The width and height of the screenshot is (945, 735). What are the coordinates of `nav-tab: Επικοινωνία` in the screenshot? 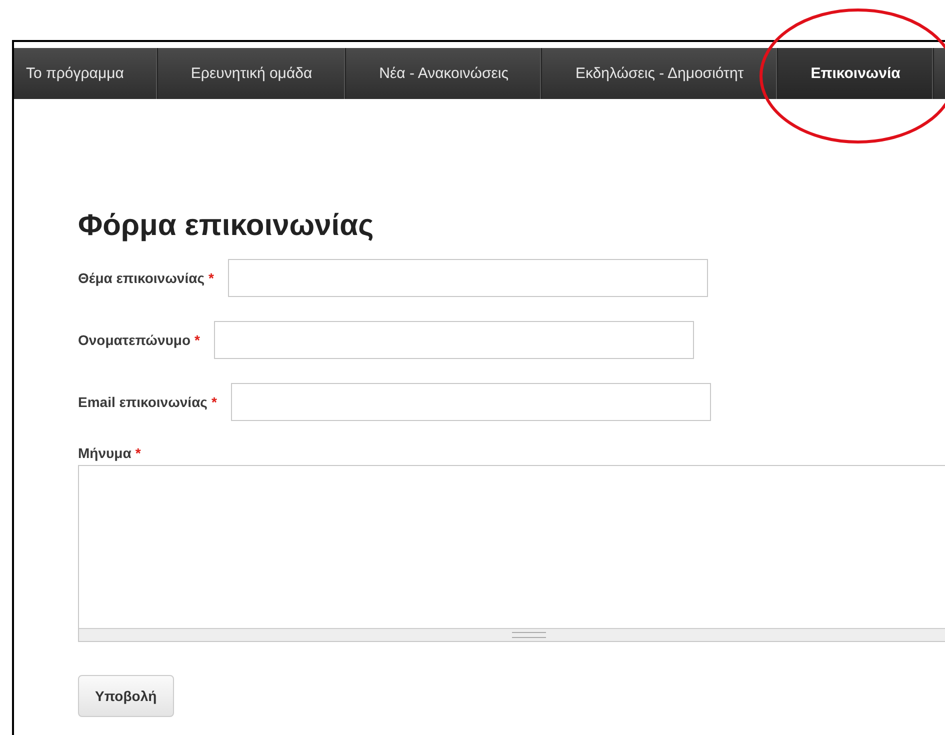 It's located at (856, 73).